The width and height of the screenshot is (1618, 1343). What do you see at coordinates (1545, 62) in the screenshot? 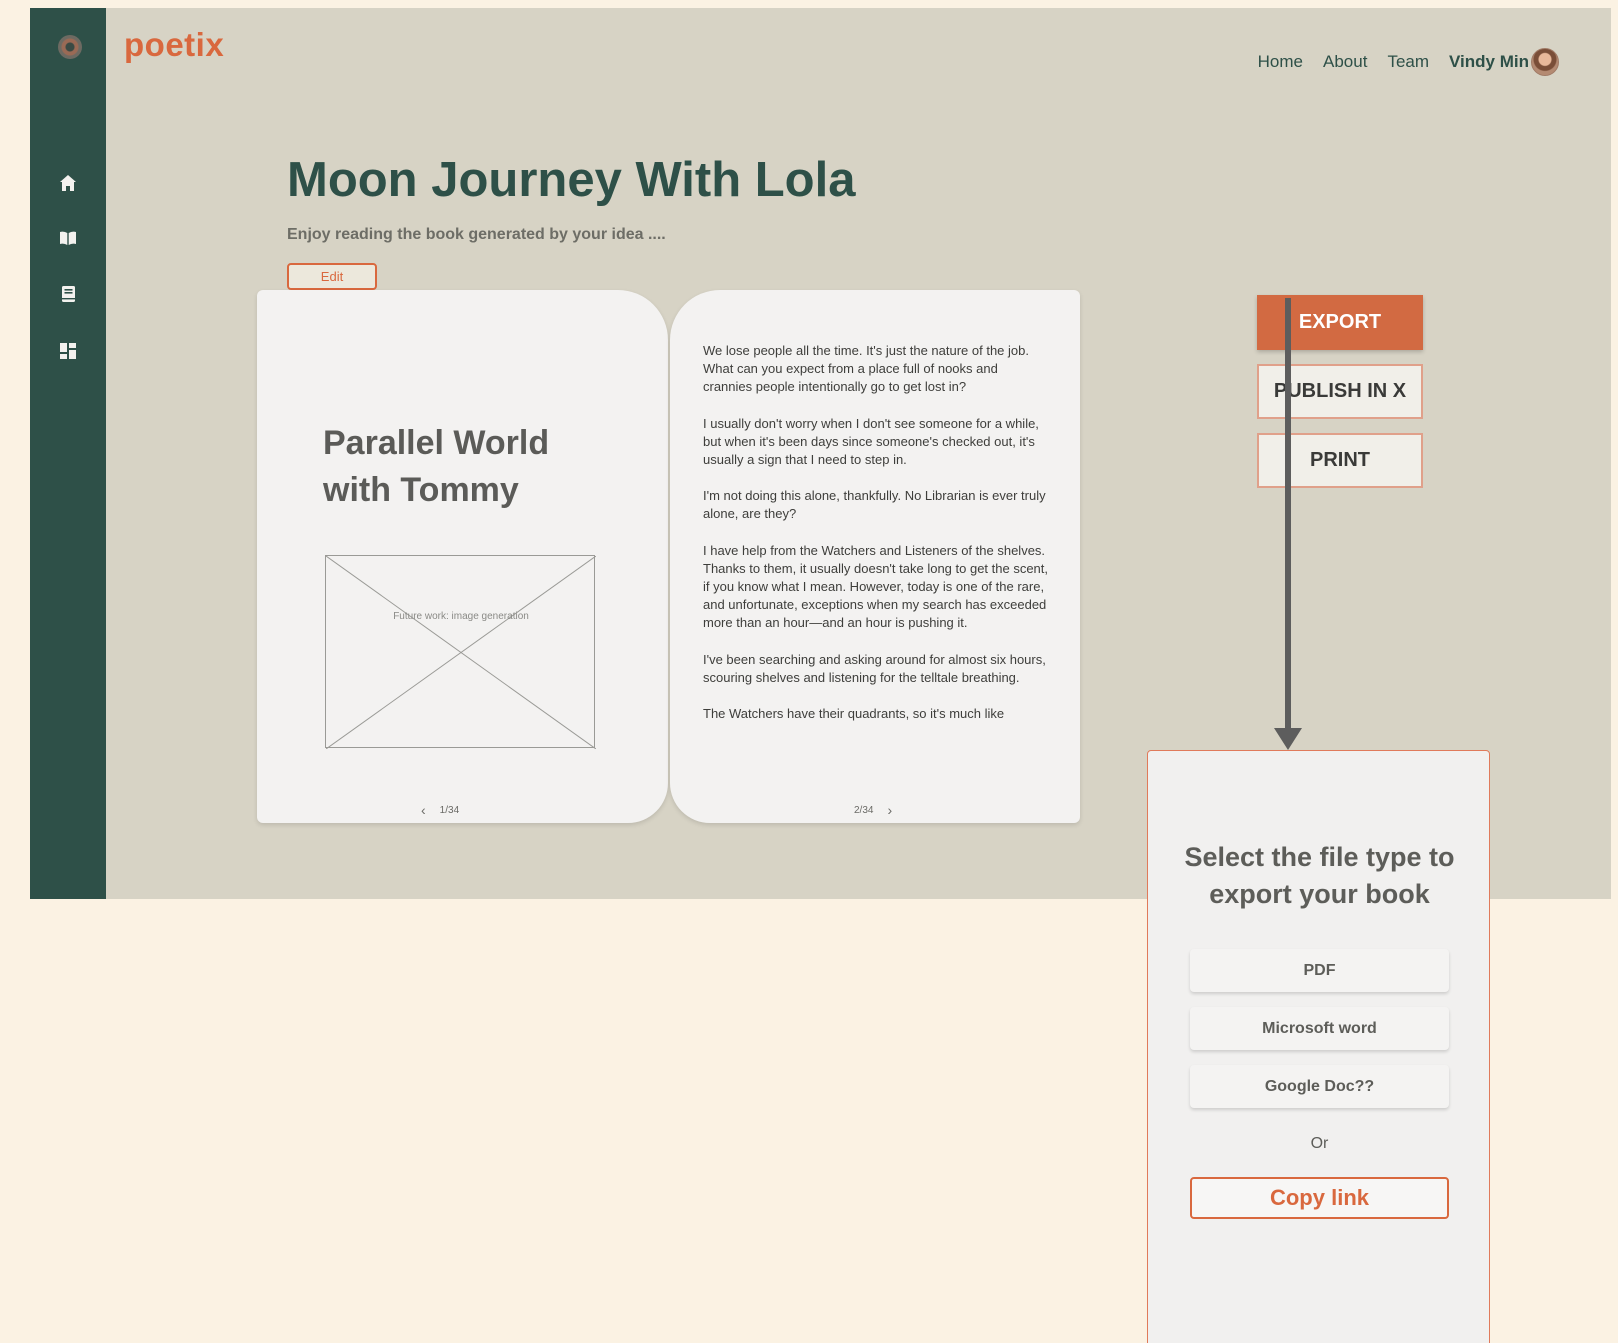
I see `avatar` at bounding box center [1545, 62].